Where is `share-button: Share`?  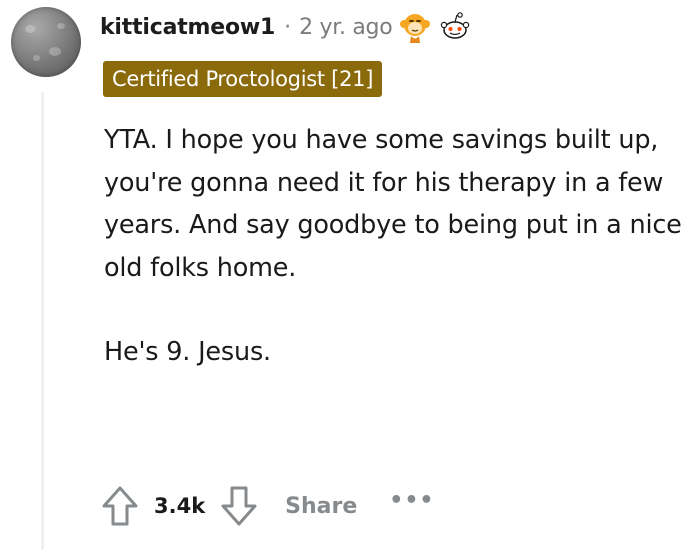
share-button: Share is located at coordinates (321, 506).